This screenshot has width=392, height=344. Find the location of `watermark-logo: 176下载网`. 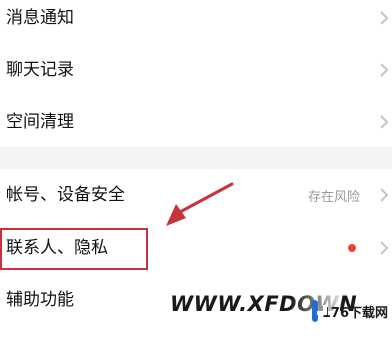

watermark-logo: 176下载网 is located at coordinates (350, 311).